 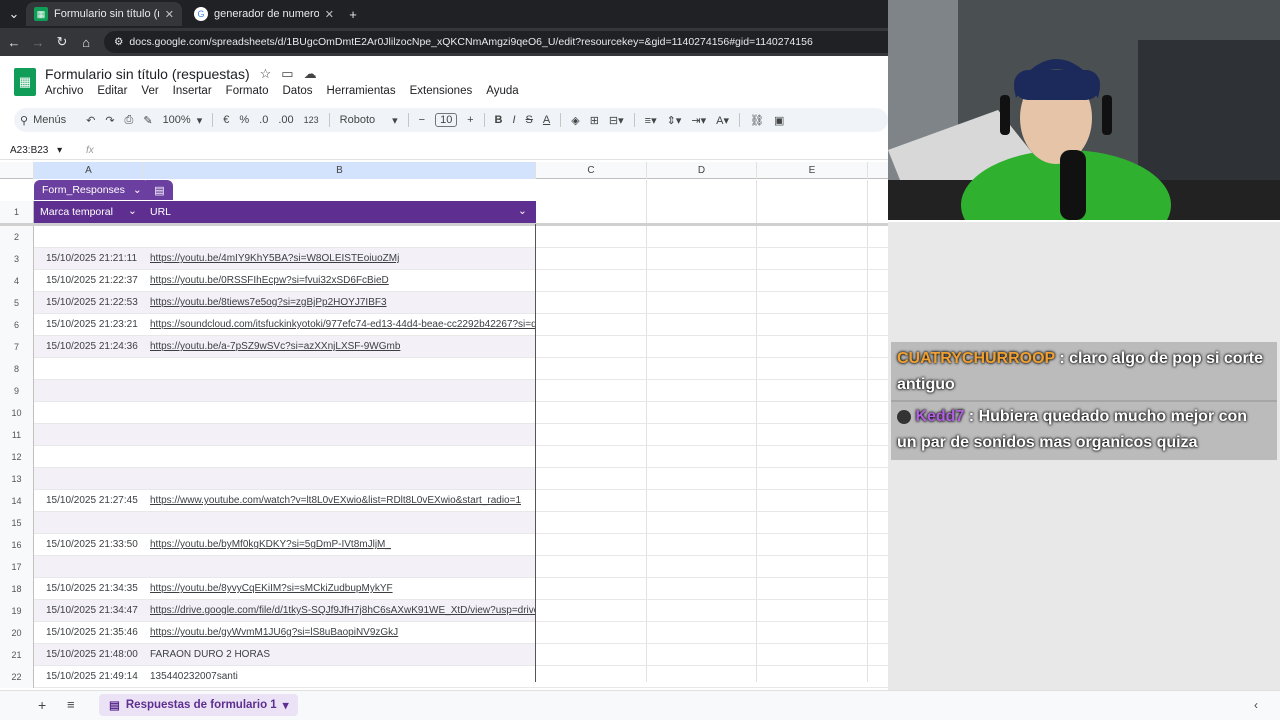 I want to click on name-box: A23:B23 ▾, so click(x=35, y=150).